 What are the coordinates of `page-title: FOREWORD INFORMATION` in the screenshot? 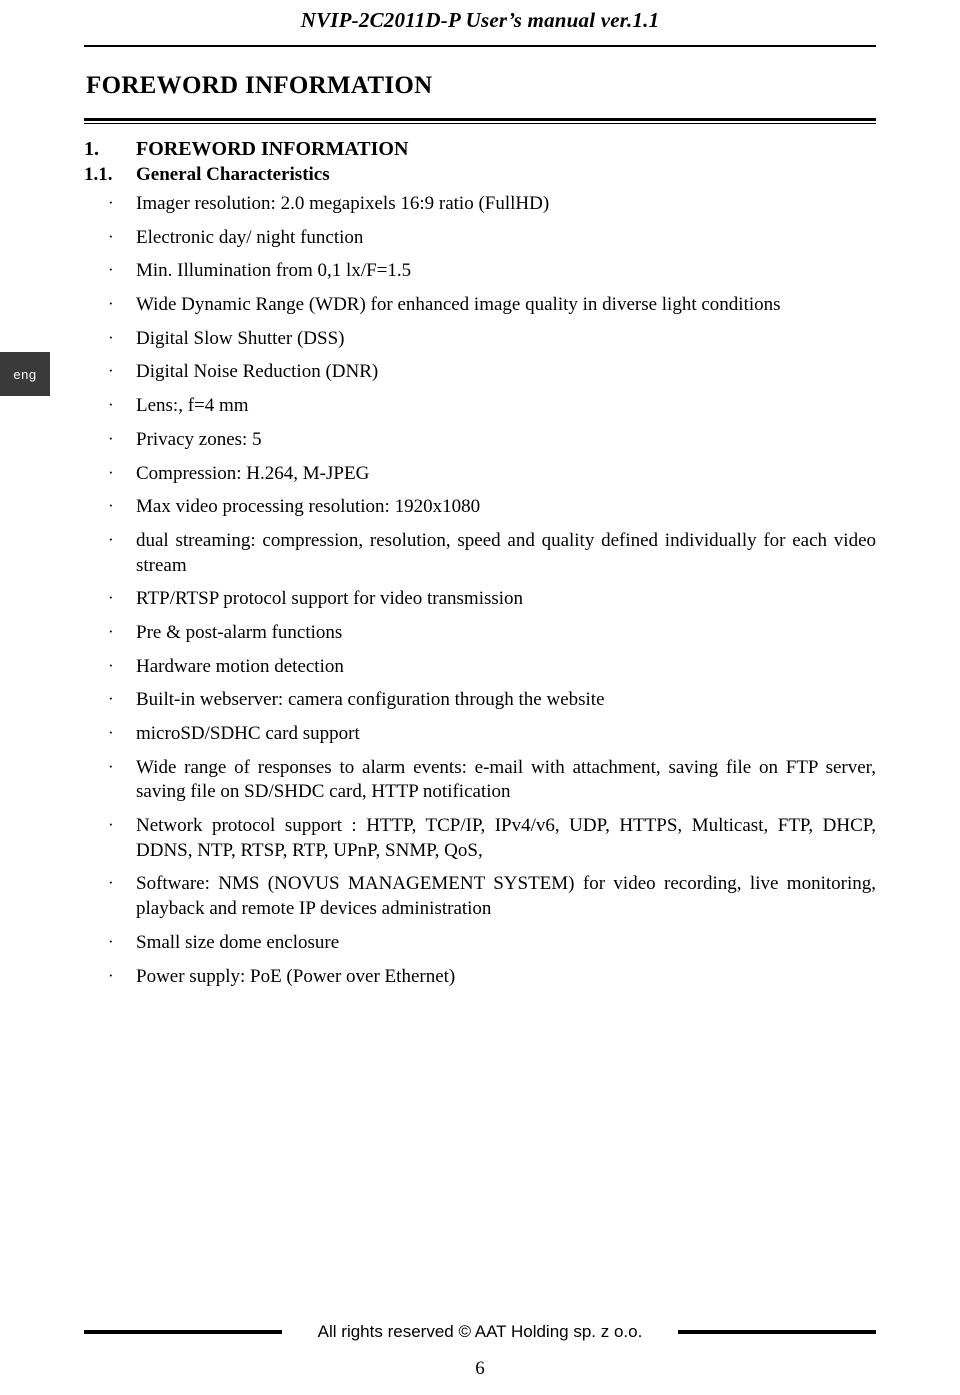 It's located at (259, 85).